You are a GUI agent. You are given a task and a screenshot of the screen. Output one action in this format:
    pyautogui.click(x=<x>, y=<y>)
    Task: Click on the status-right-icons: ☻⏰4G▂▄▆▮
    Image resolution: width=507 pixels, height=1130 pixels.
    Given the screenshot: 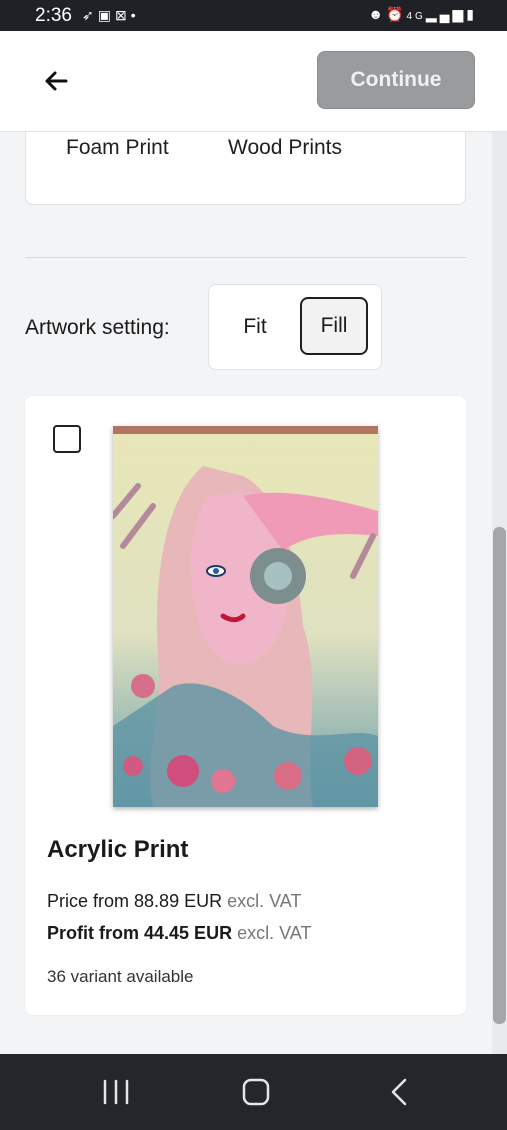 What is the action you would take?
    pyautogui.click(x=422, y=14)
    